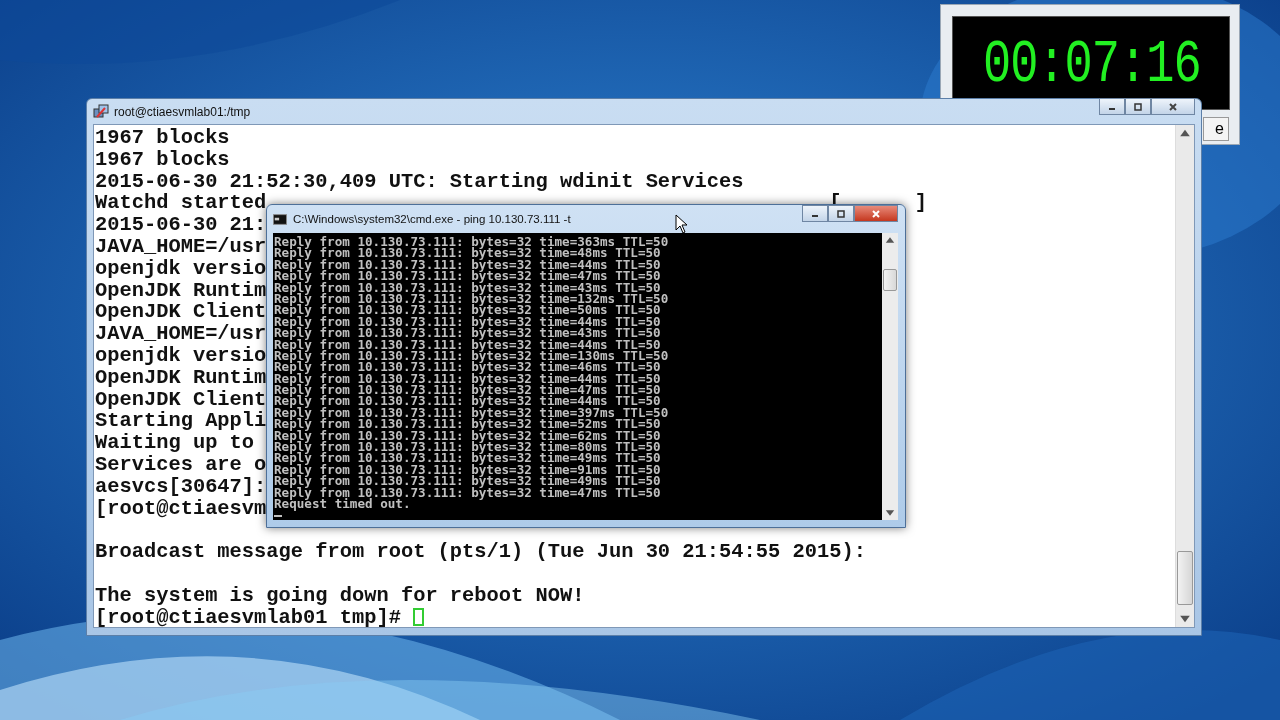 The image size is (1280, 720). I want to click on terminal-line: 2015-06-30 21:, so click(181, 225).